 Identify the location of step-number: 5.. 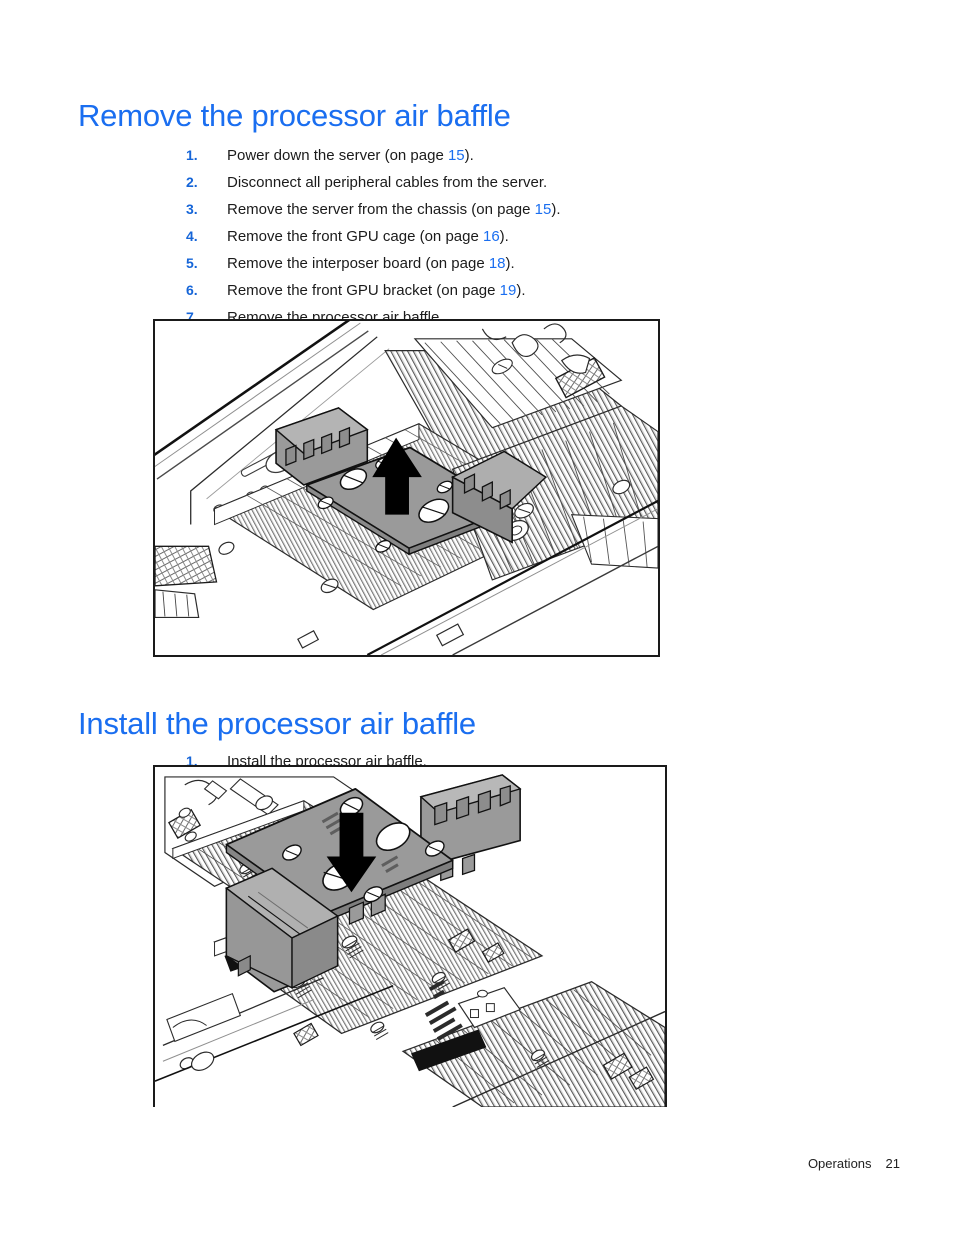
(192, 263).